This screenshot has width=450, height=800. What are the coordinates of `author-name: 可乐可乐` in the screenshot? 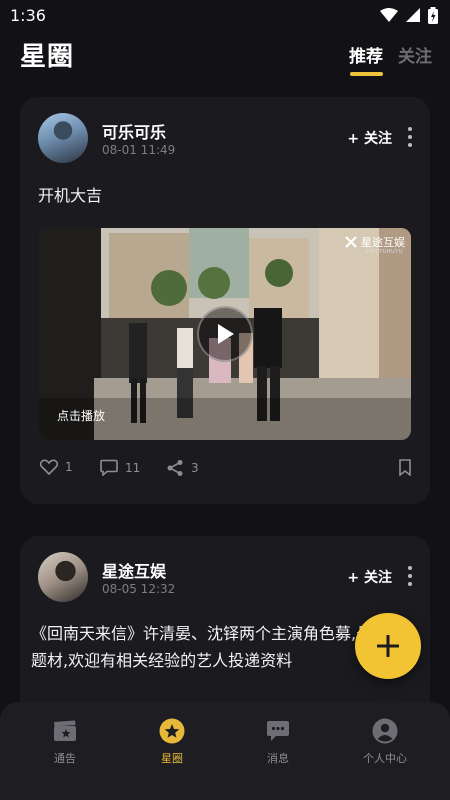 It's located at (134, 131).